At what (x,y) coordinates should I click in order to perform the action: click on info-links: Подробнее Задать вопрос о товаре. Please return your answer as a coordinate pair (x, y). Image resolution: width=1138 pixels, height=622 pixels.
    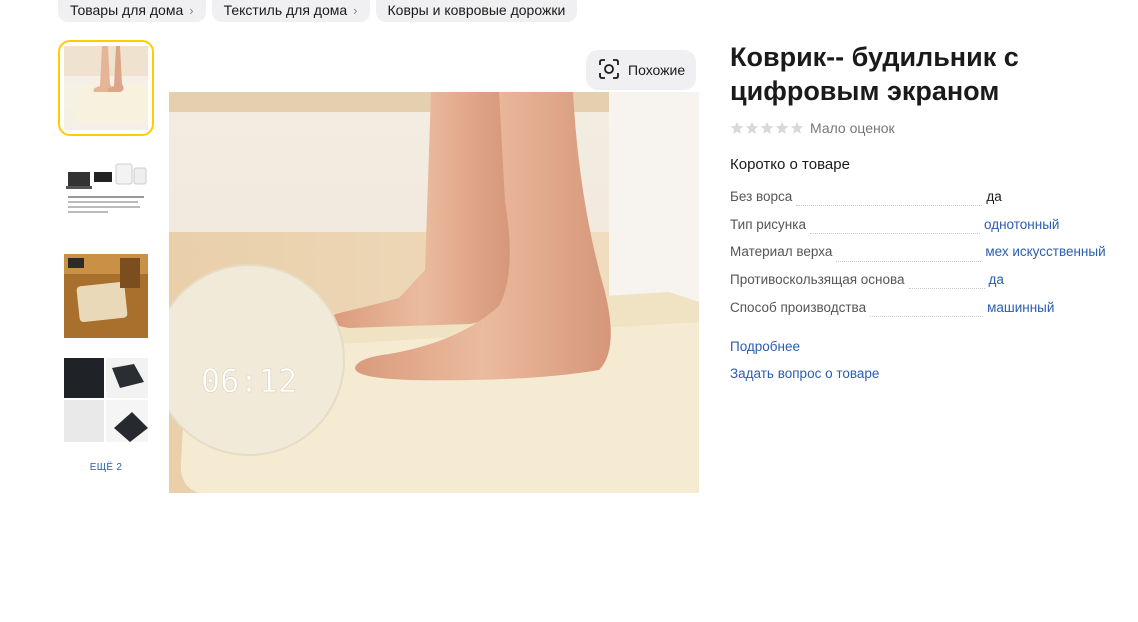
    Looking at the image, I should click on (925, 360).